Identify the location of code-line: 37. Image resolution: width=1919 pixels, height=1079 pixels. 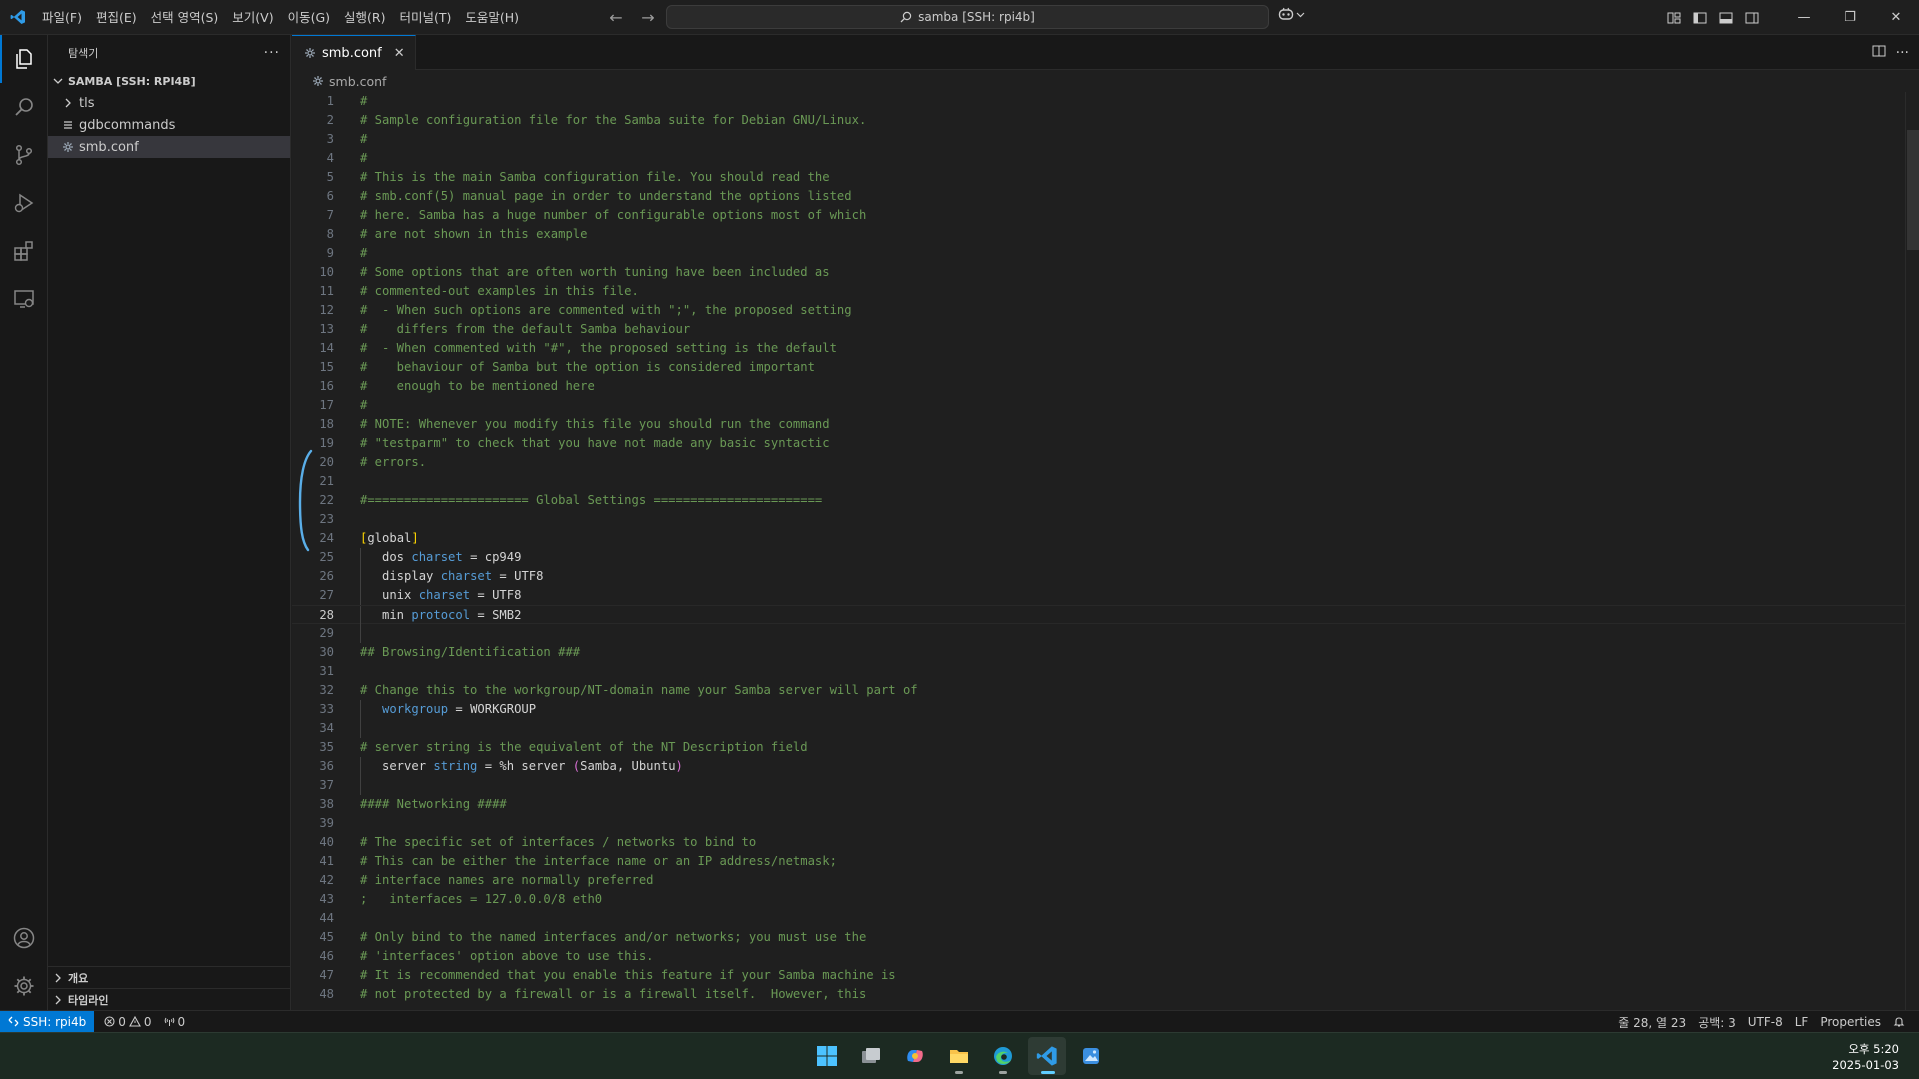
(1105, 785).